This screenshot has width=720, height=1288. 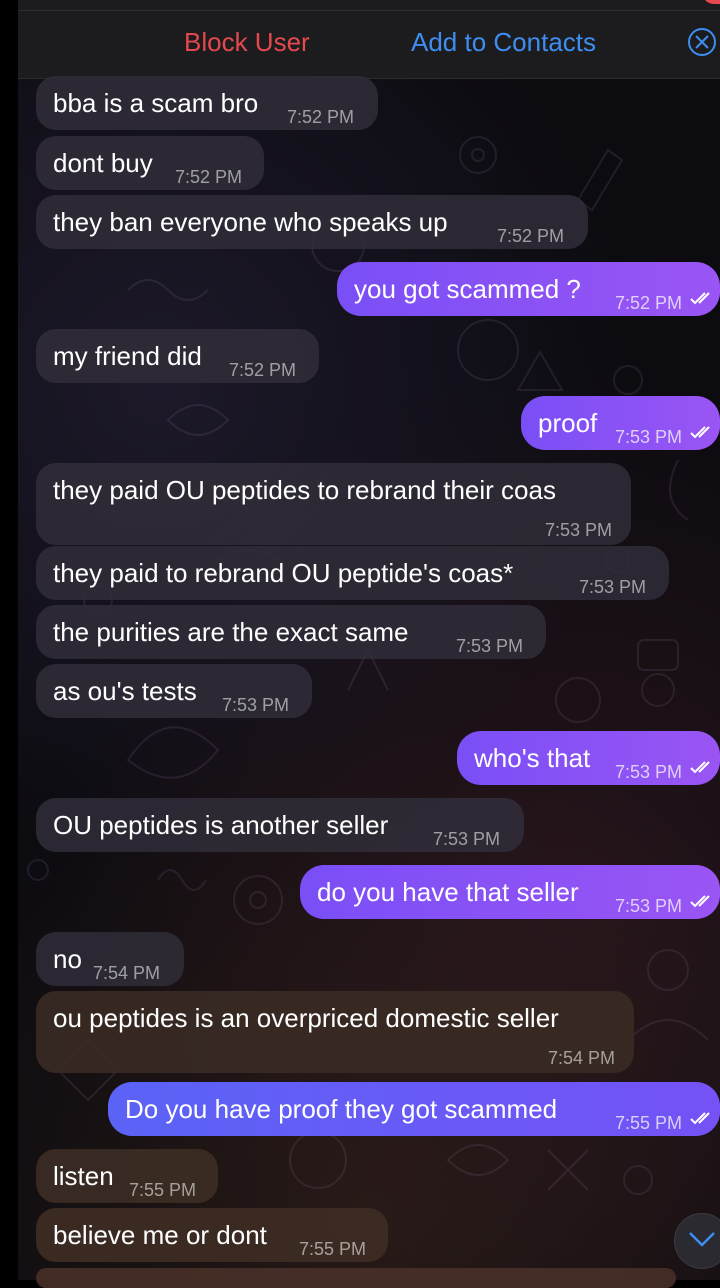 What do you see at coordinates (702, 1239) in the screenshot?
I see `chevron-down-icon` at bounding box center [702, 1239].